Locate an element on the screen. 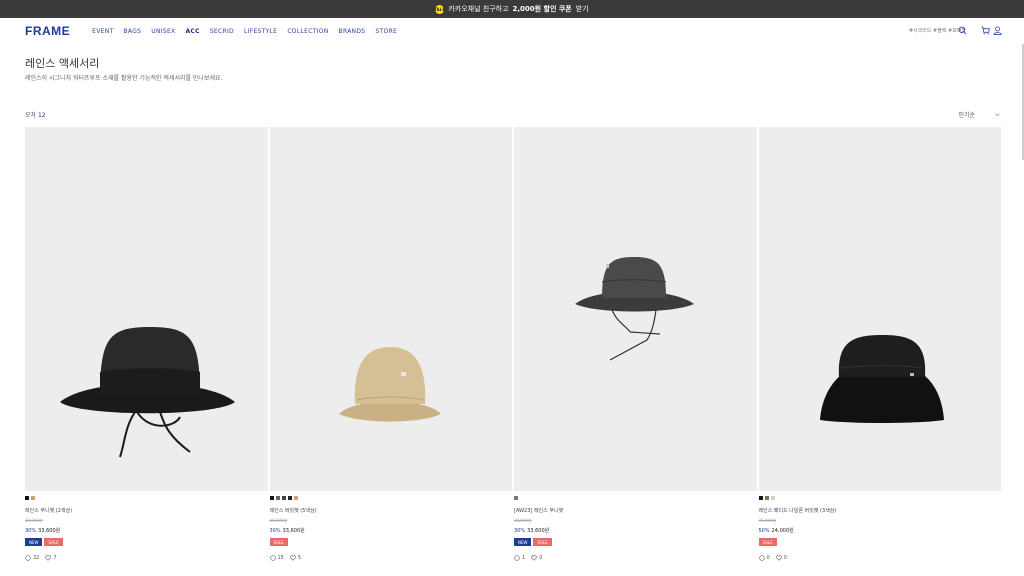 The height and width of the screenshot is (576, 1024). like-count: 5 is located at coordinates (295, 558).